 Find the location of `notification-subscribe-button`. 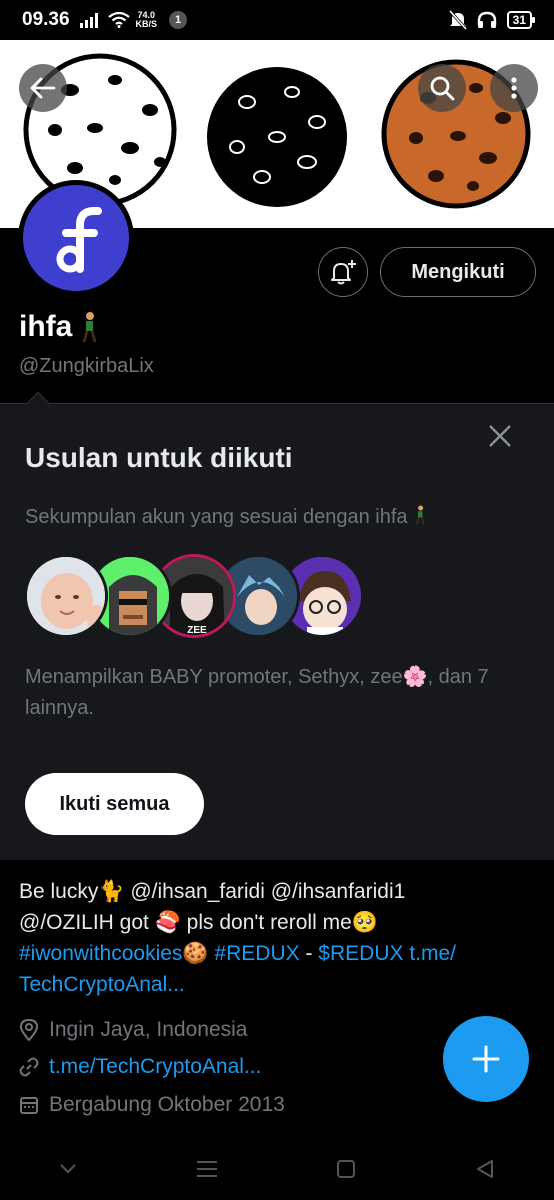

notification-subscribe-button is located at coordinates (343, 272).